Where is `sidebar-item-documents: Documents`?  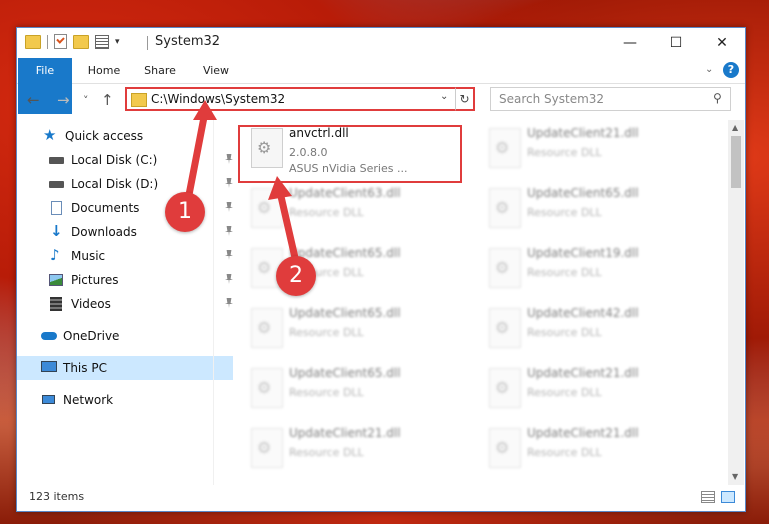 sidebar-item-documents: Documents is located at coordinates (129, 208).